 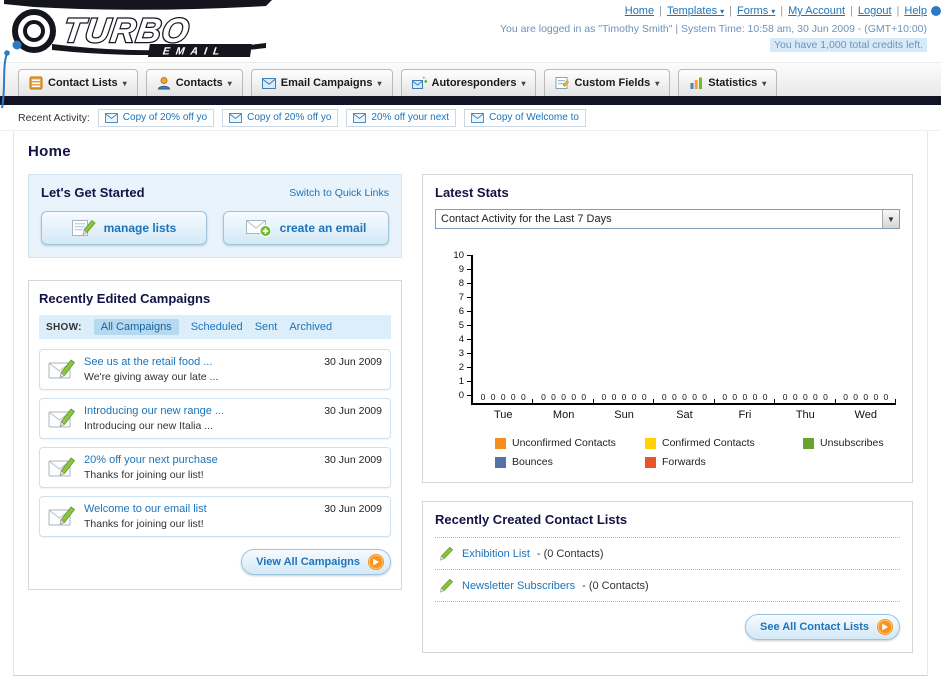 I want to click on show-label: SHOW:, so click(x=64, y=327).